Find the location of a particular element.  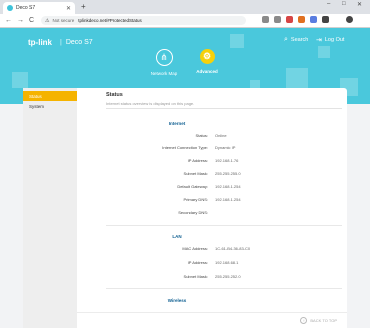

logout-link: ⇥ Log Out is located at coordinates (330, 40).